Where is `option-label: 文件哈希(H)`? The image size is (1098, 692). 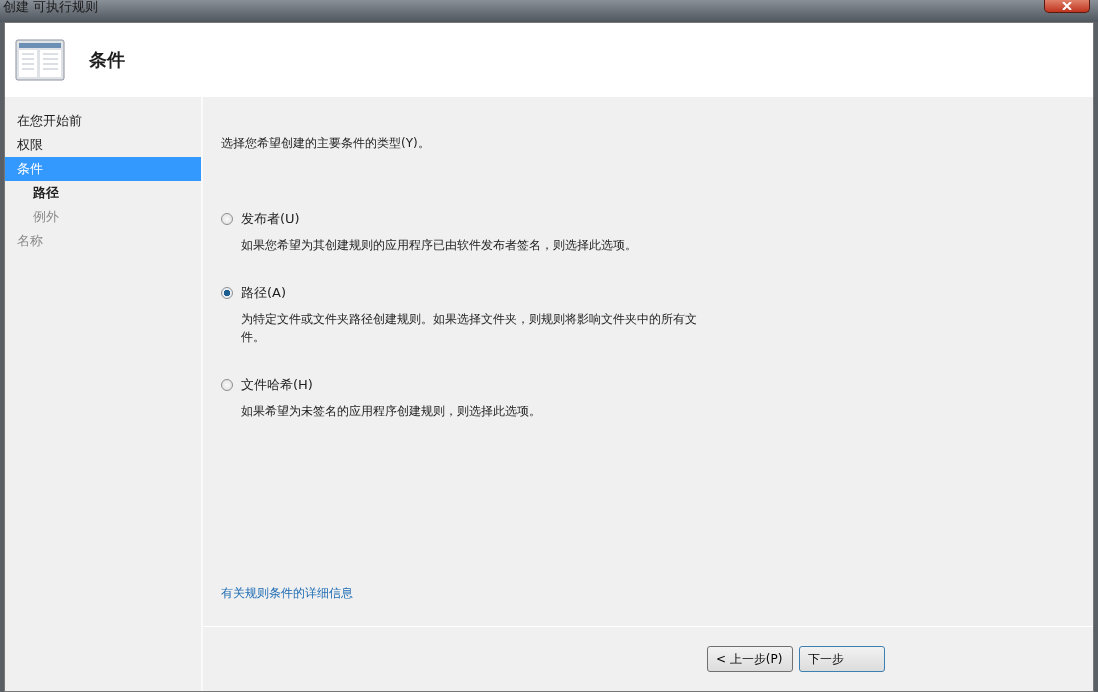
option-label: 文件哈希(H) is located at coordinates (277, 385).